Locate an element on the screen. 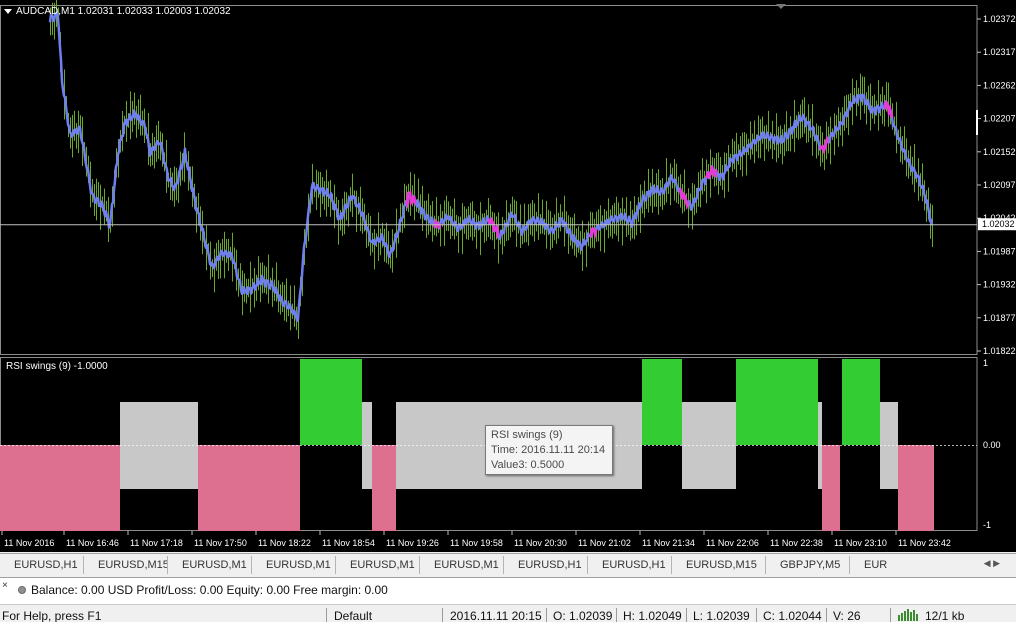 The height and width of the screenshot is (622, 1016). time-axis-label: 11 Nov 2016 is located at coordinates (29, 543).